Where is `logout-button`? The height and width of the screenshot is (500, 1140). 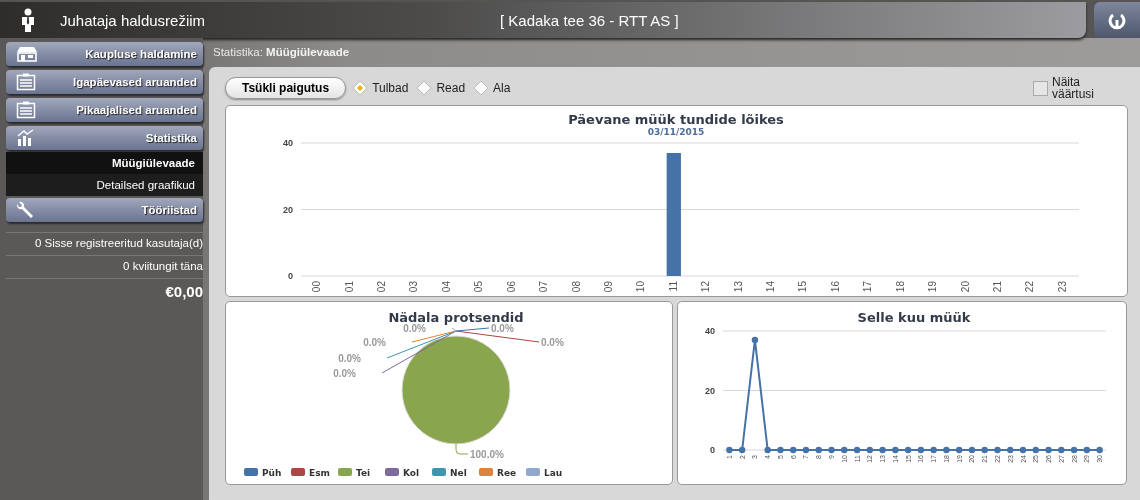
logout-button is located at coordinates (1117, 20).